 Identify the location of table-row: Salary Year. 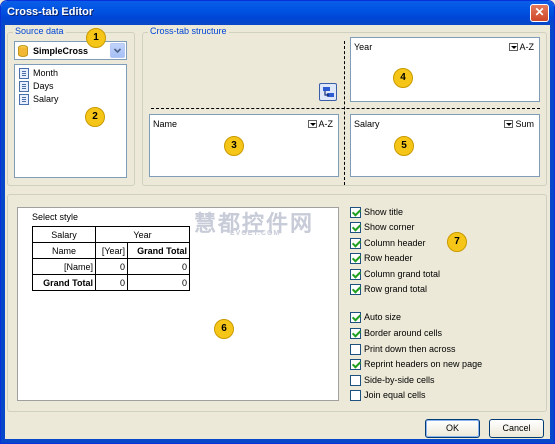
(111, 234).